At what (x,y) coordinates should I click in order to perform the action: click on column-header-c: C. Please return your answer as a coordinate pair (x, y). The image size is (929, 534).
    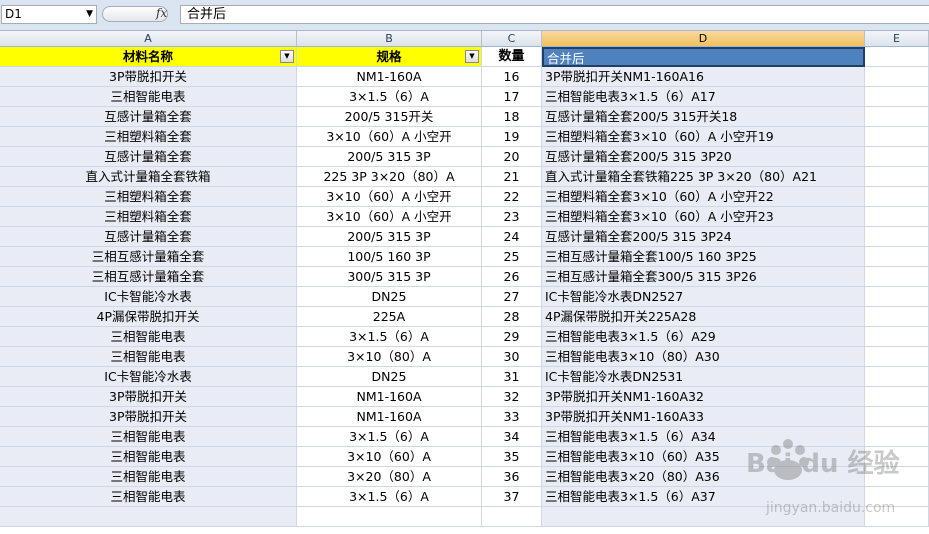
    Looking at the image, I should click on (512, 39).